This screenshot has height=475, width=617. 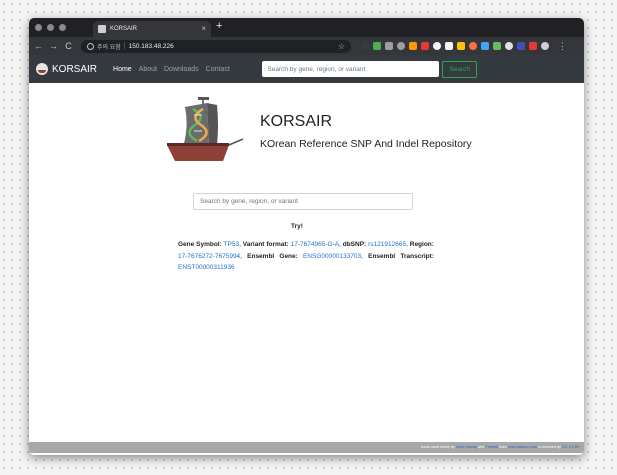 I want to click on maximize-window-dot, so click(x=62, y=27).